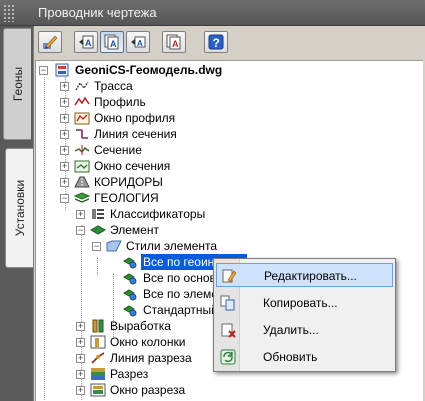  Describe the element at coordinates (82, 197) in the screenshot. I see `geology-icon` at that location.